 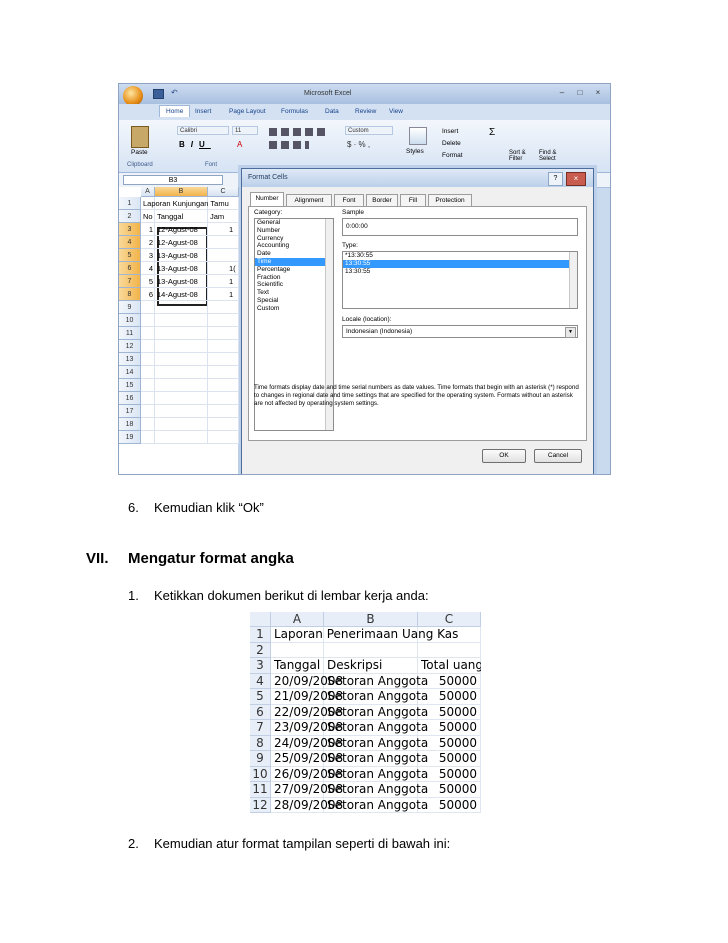 I want to click on row-header: 7, so click(x=130, y=281).